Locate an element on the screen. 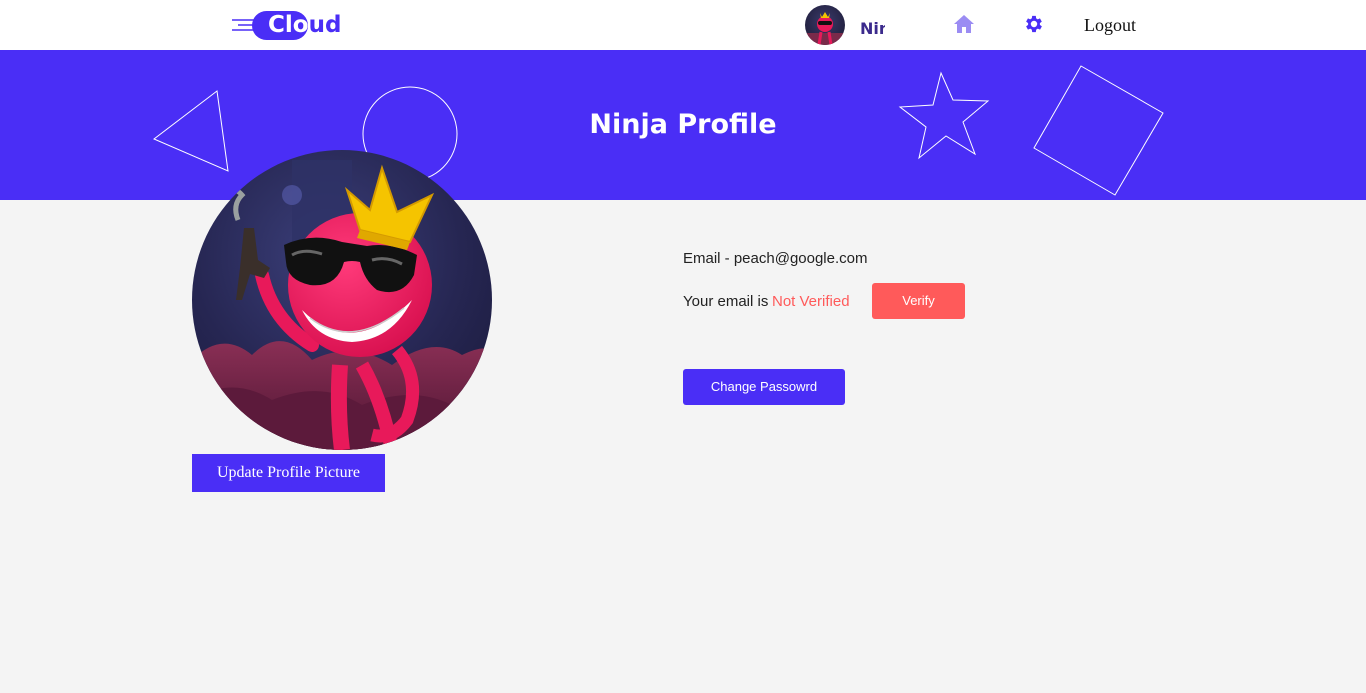 This screenshot has width=1366, height=693. cloud-logo: Cloud is located at coordinates (287, 25).